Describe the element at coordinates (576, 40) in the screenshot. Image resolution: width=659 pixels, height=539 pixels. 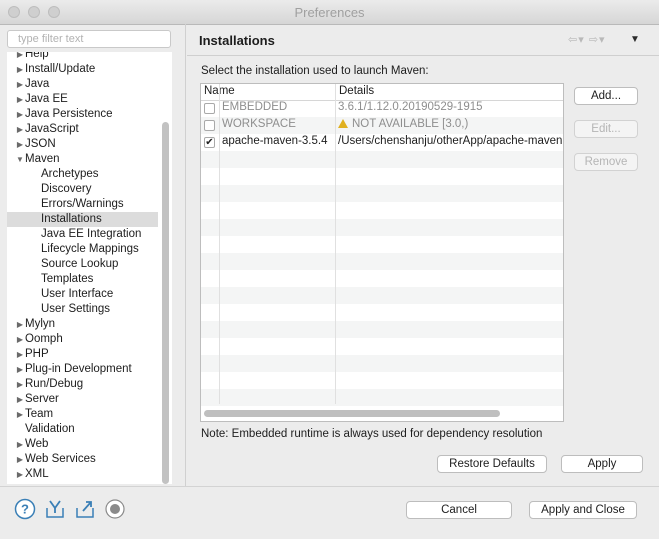
I see `back-arrow-icon: ⇦▾` at that location.